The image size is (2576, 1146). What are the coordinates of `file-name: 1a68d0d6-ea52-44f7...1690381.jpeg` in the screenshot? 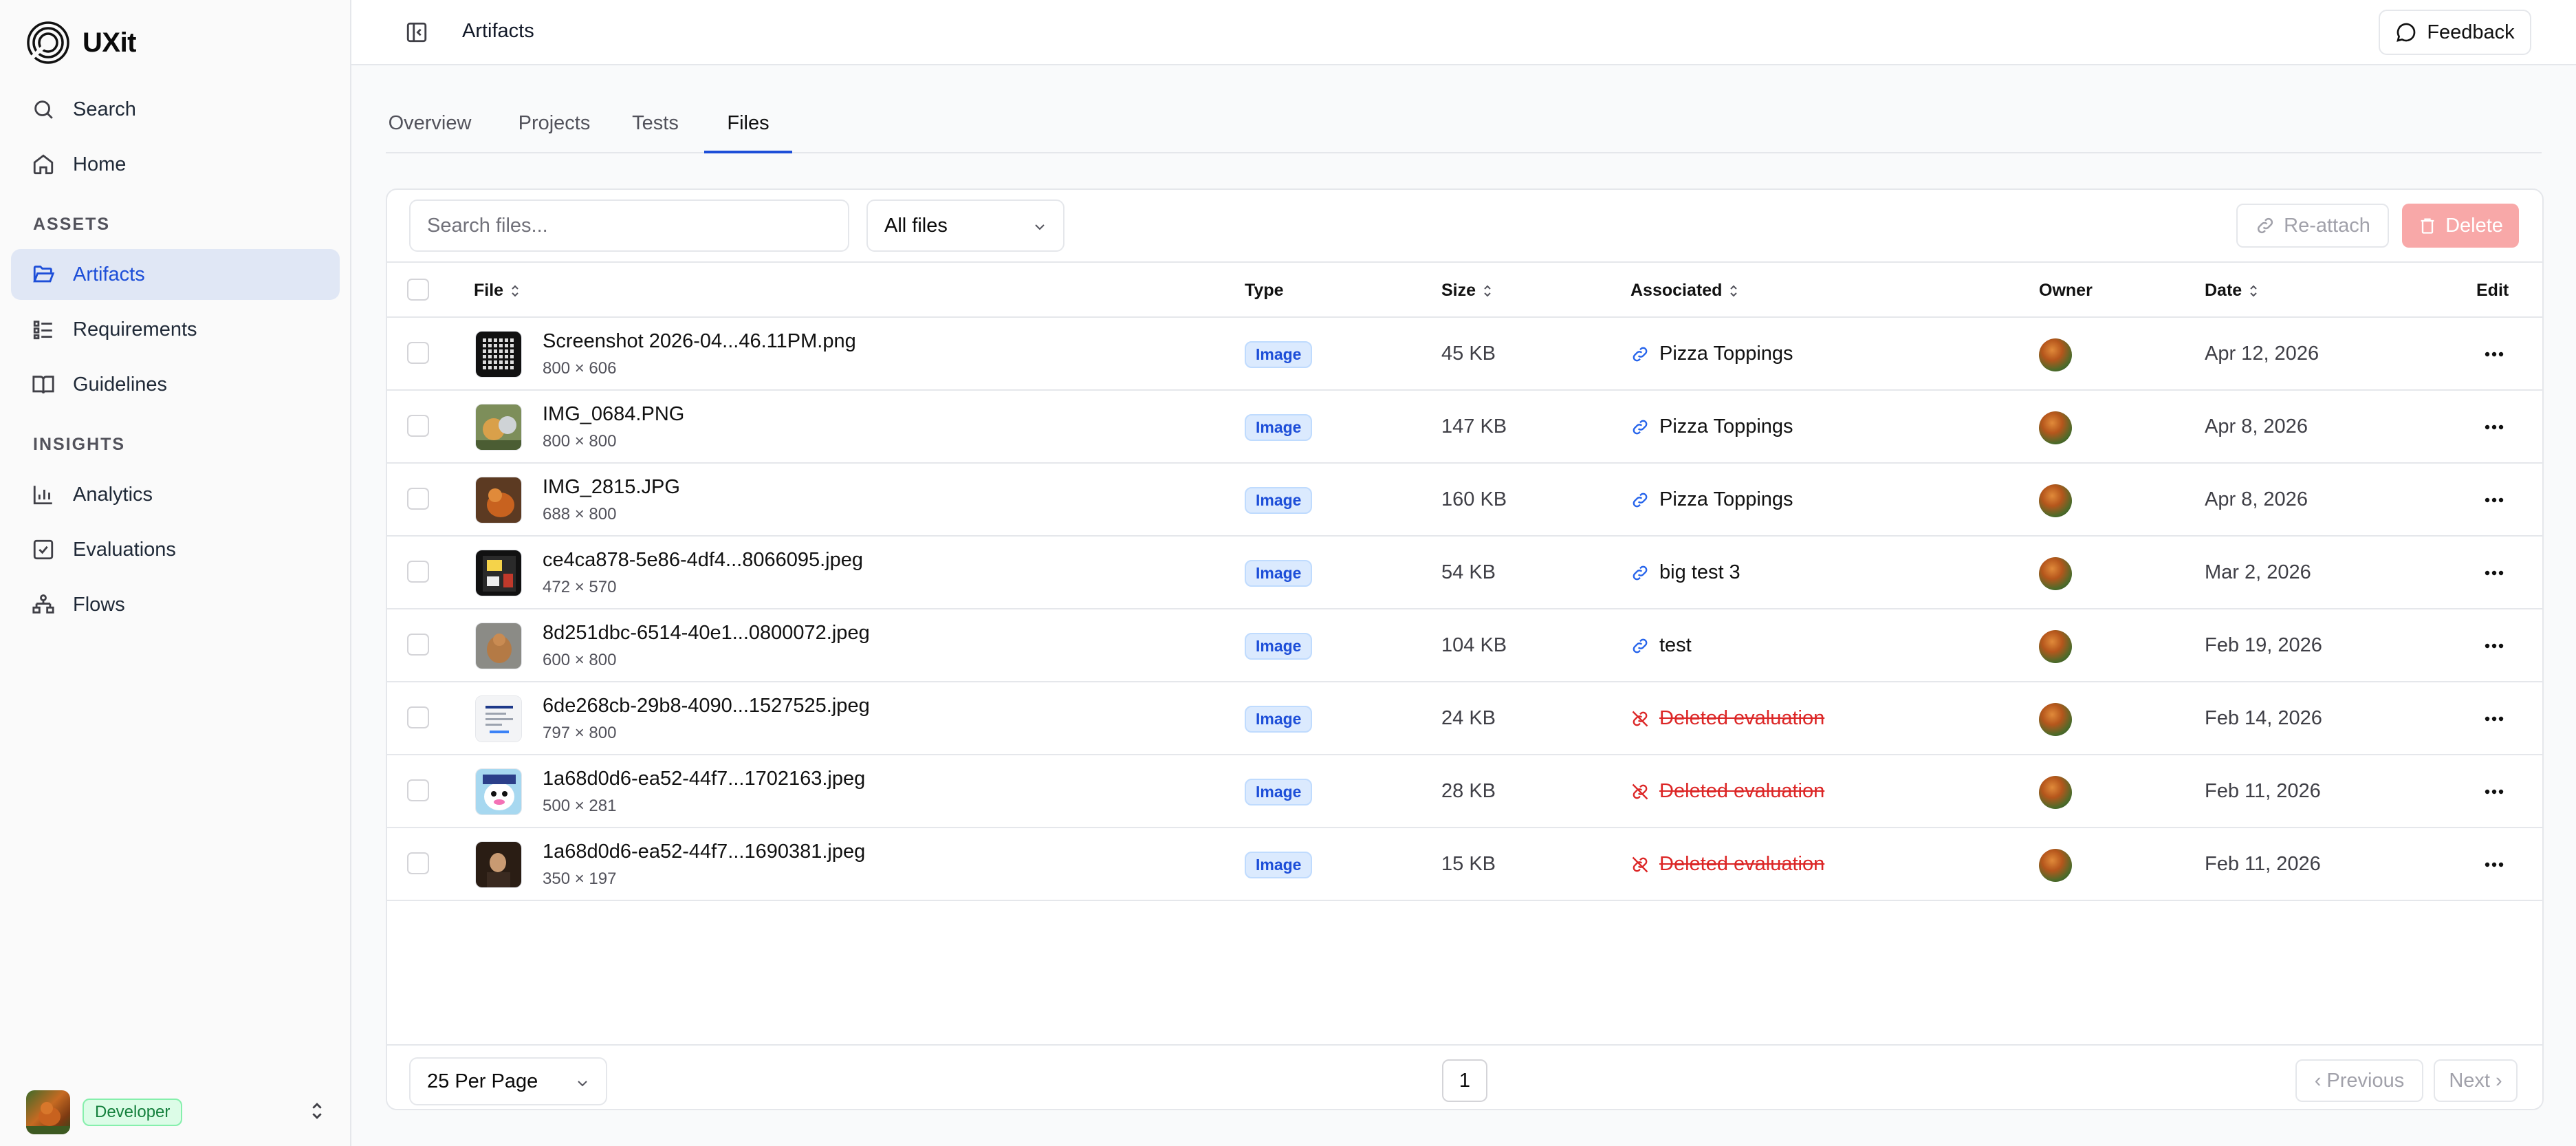 It's located at (704, 852).